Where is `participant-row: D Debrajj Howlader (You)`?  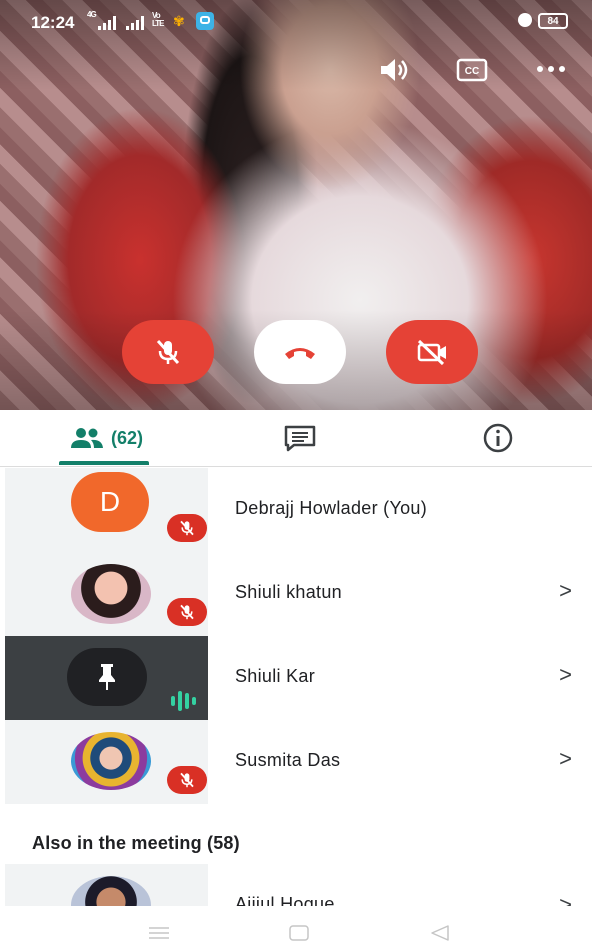
participant-row: D Debrajj Howlader (You) is located at coordinates (296, 510).